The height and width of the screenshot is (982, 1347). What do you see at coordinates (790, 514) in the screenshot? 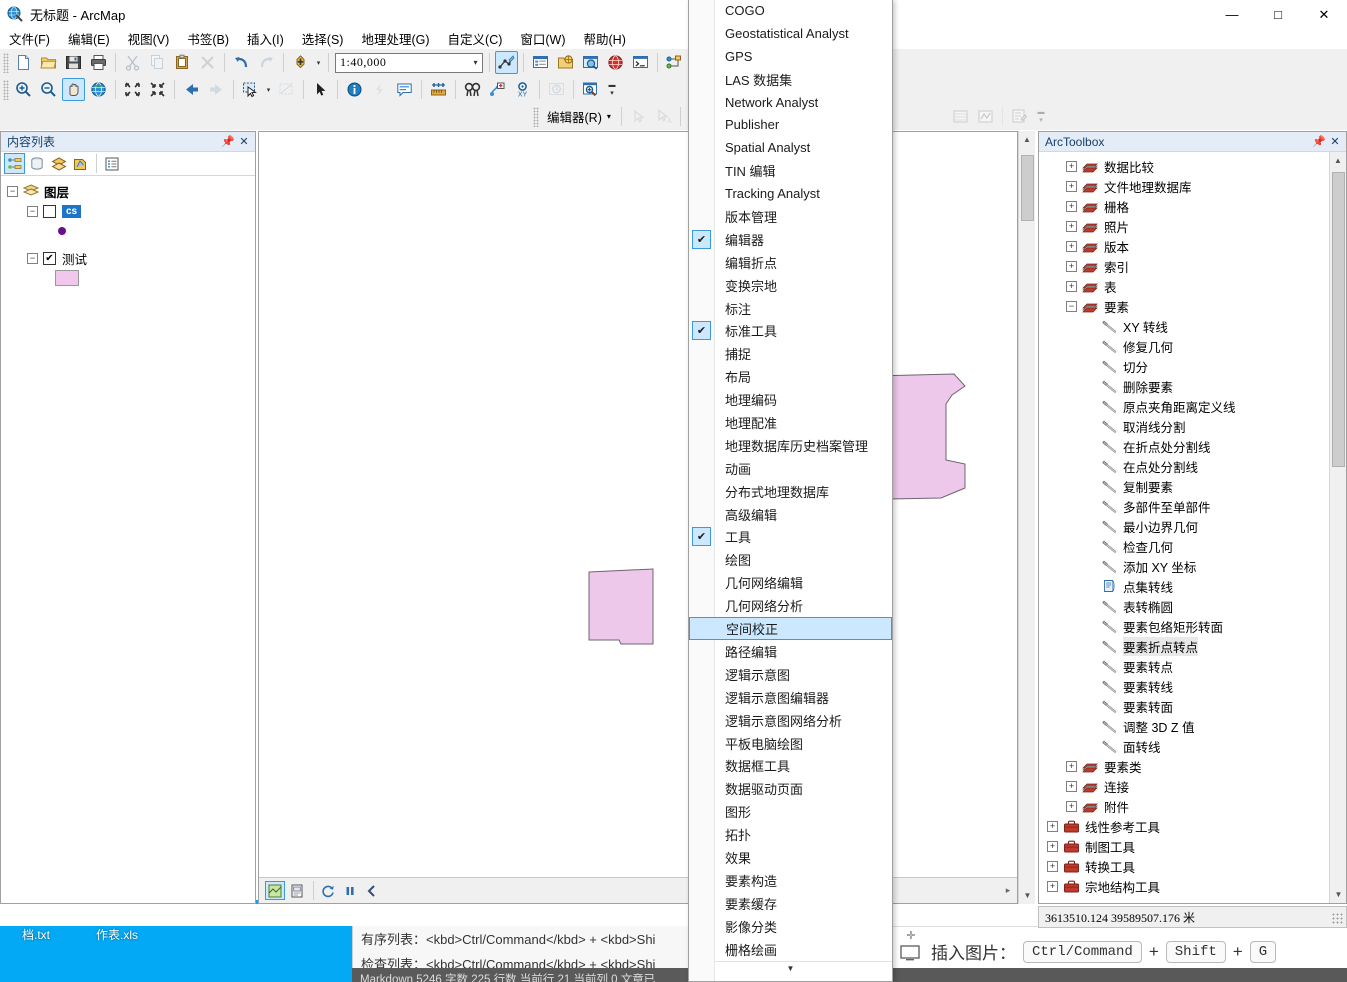
I see `menu-item-toolbar: 高级编辑` at bounding box center [790, 514].